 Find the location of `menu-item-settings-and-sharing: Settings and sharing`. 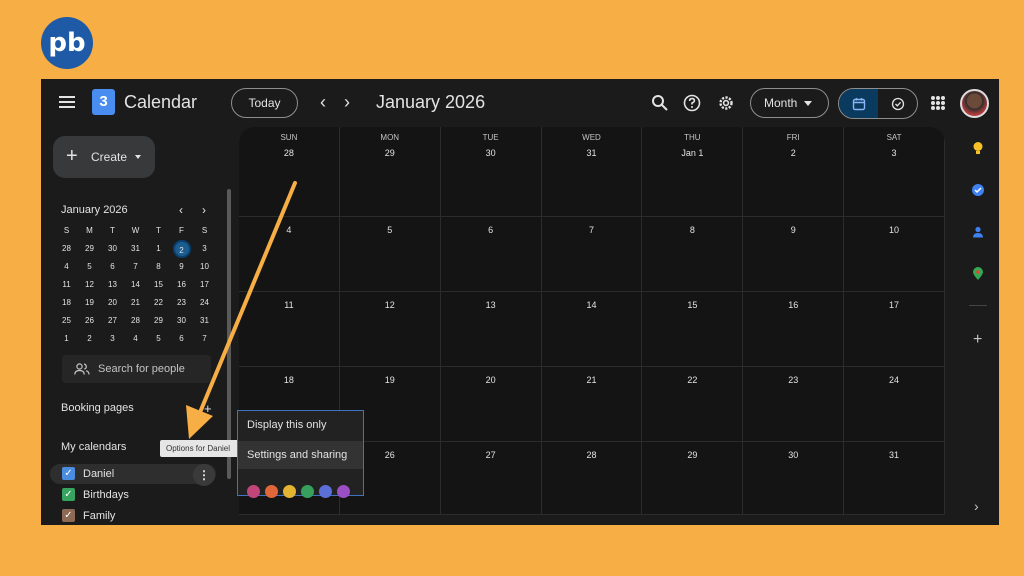

menu-item-settings-and-sharing: Settings and sharing is located at coordinates (300, 455).